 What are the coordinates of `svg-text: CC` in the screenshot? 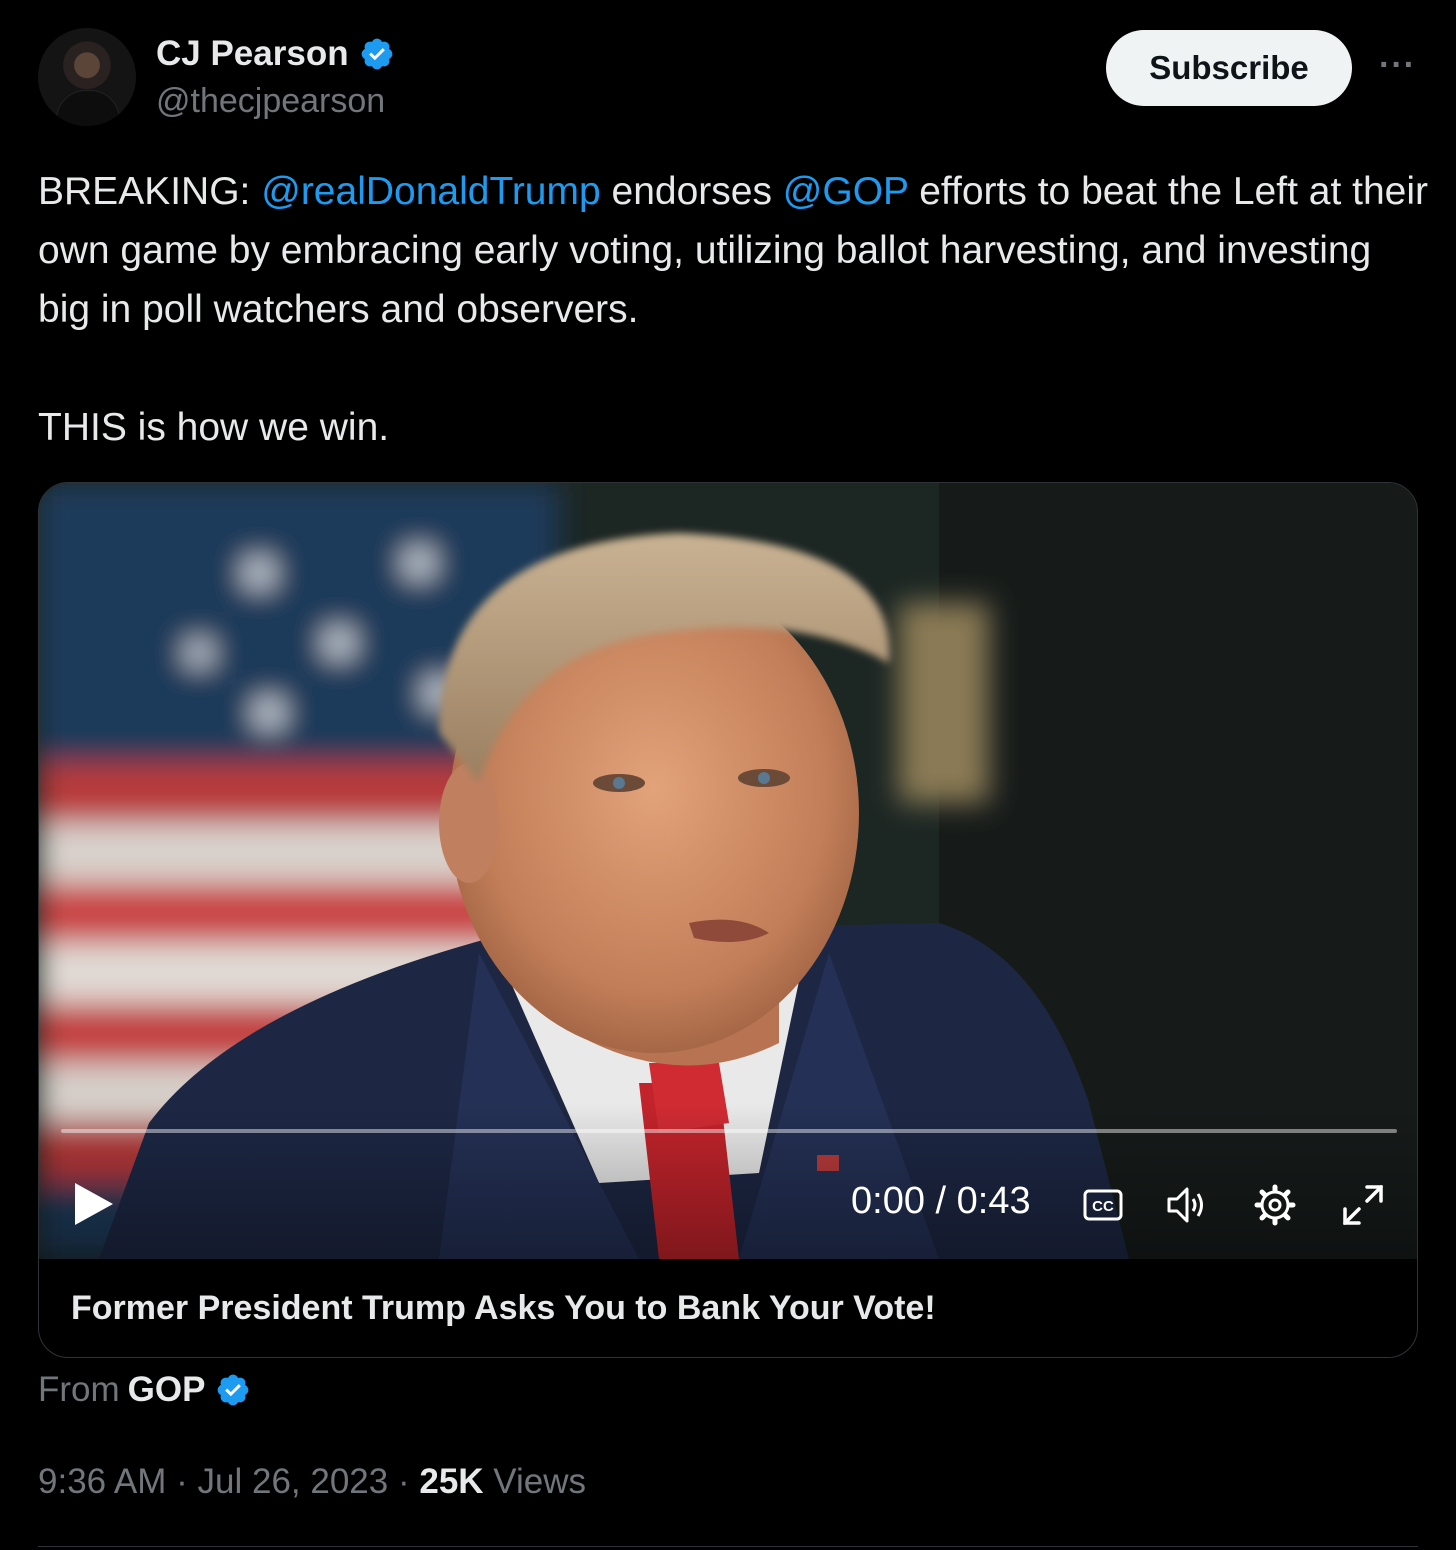 It's located at (1103, 1206).